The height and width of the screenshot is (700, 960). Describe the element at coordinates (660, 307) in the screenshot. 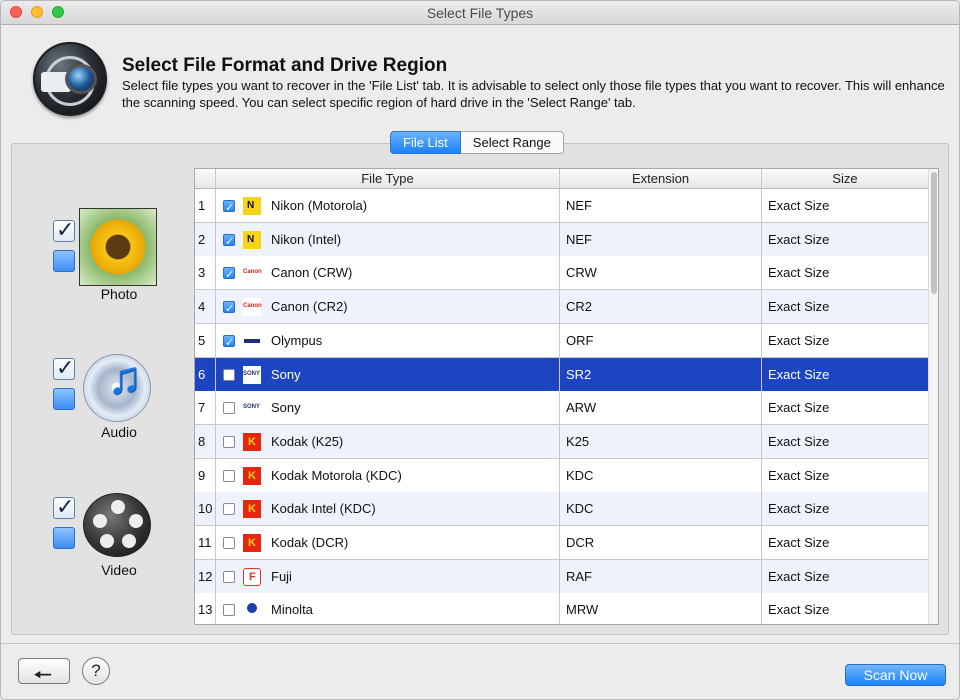

I see `extension-cell: CR2` at that location.